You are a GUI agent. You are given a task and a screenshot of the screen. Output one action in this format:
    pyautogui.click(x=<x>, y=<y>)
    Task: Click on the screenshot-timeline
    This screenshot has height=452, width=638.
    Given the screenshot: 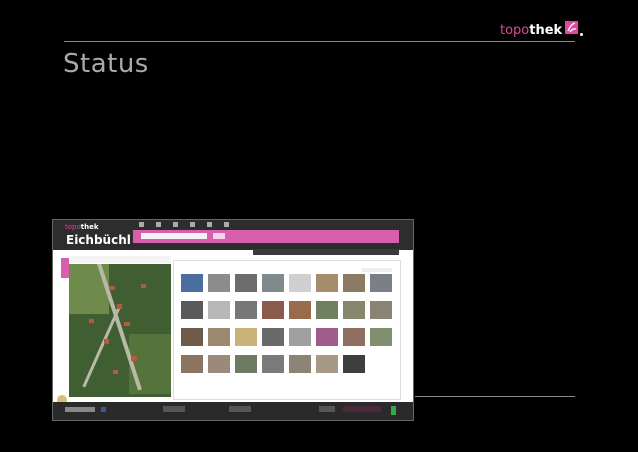 What is the action you would take?
    pyautogui.click(x=326, y=252)
    